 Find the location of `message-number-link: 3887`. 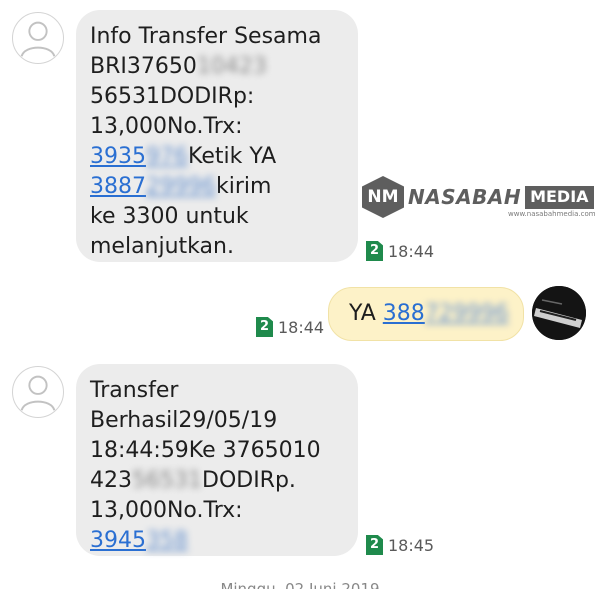

message-number-link: 3887 is located at coordinates (118, 186).